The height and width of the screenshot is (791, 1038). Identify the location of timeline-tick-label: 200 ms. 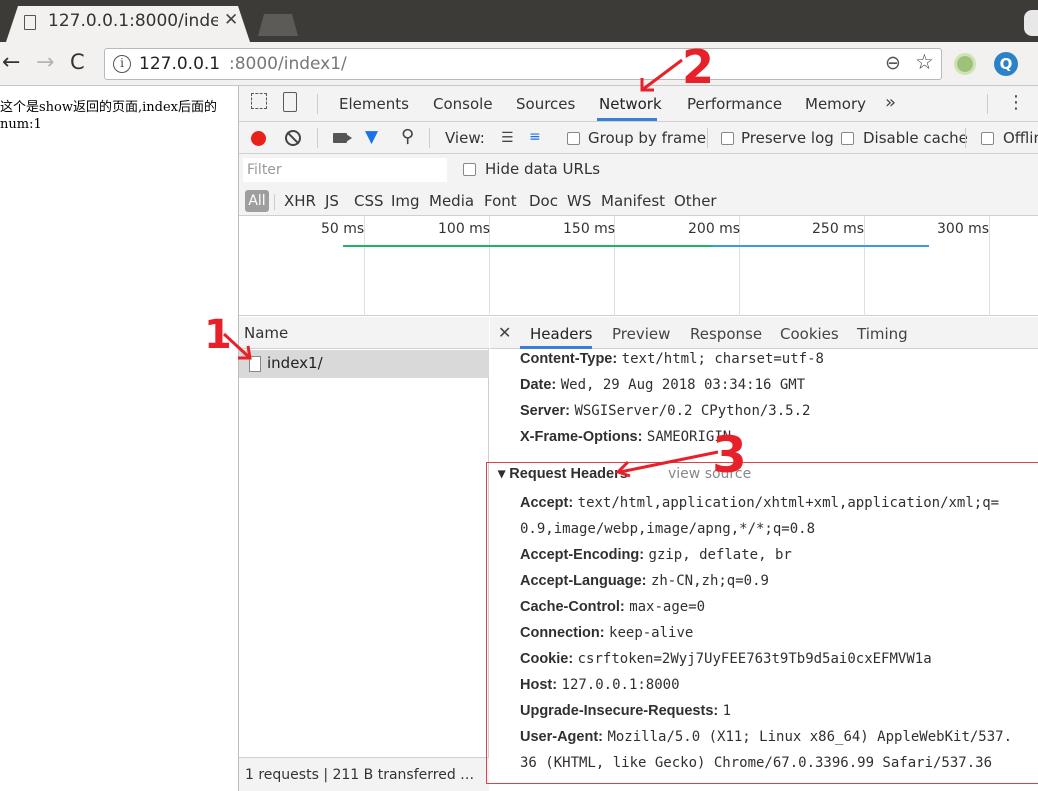
(714, 229).